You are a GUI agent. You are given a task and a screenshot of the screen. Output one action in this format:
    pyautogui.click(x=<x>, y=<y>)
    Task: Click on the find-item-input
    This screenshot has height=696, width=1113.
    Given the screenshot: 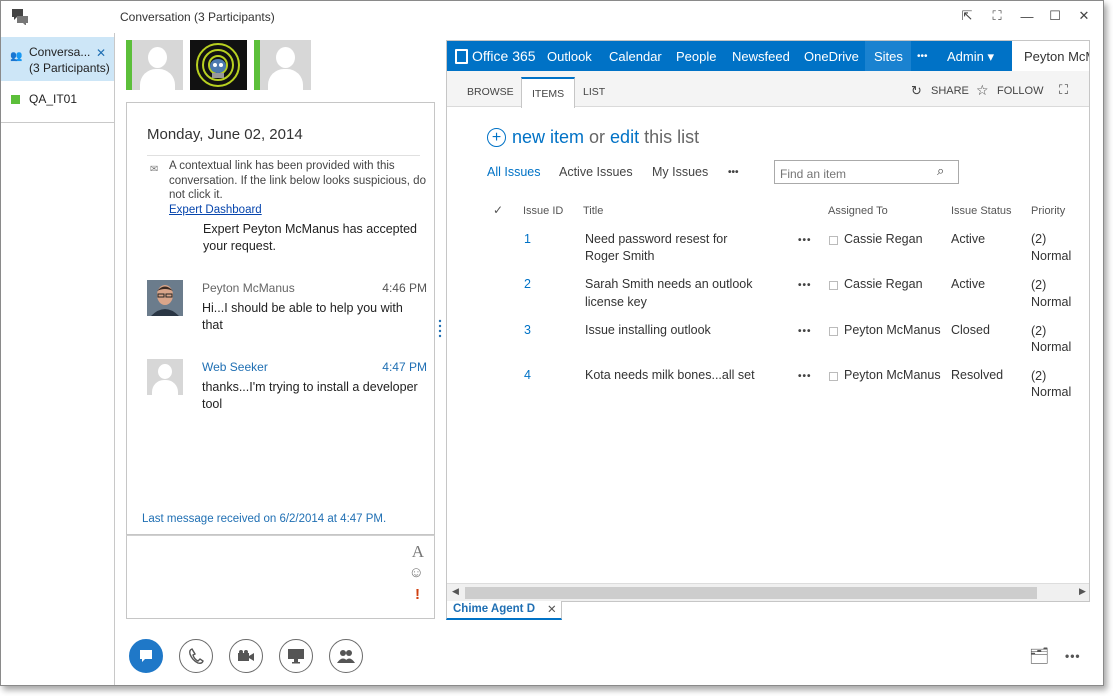 What is the action you would take?
    pyautogui.click(x=866, y=172)
    